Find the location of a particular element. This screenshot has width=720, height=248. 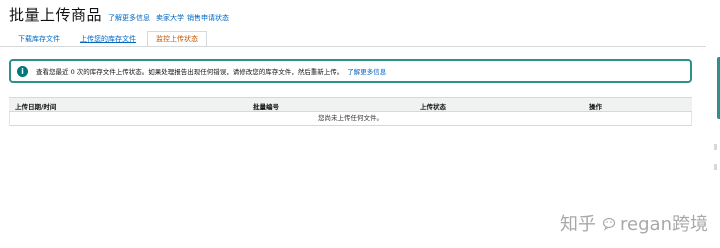

tab-download-inventory-file-label: 下载库存文件 is located at coordinates (39, 39).